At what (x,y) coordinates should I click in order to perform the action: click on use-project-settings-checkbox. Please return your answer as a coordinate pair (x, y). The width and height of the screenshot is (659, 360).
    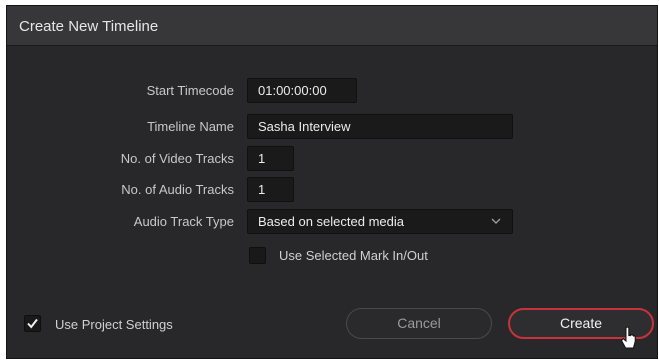
    Looking at the image, I should click on (32, 323).